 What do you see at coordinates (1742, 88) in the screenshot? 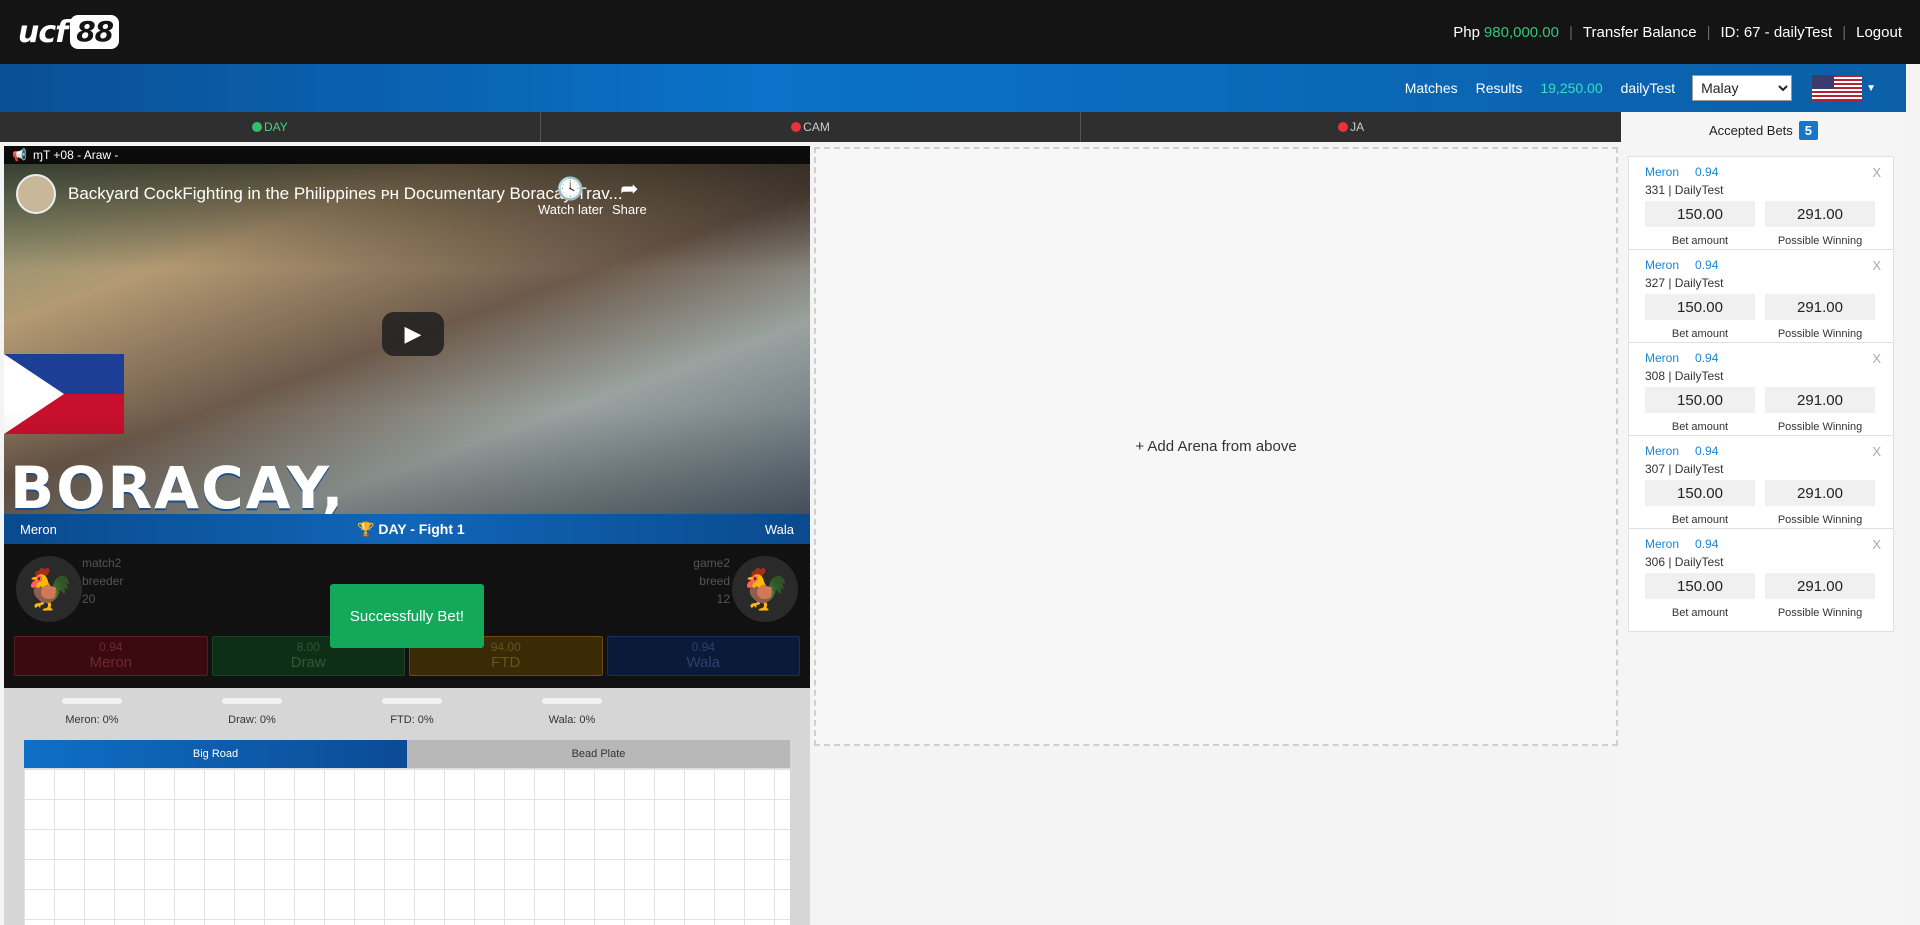
I see `language-select: Malay` at bounding box center [1742, 88].